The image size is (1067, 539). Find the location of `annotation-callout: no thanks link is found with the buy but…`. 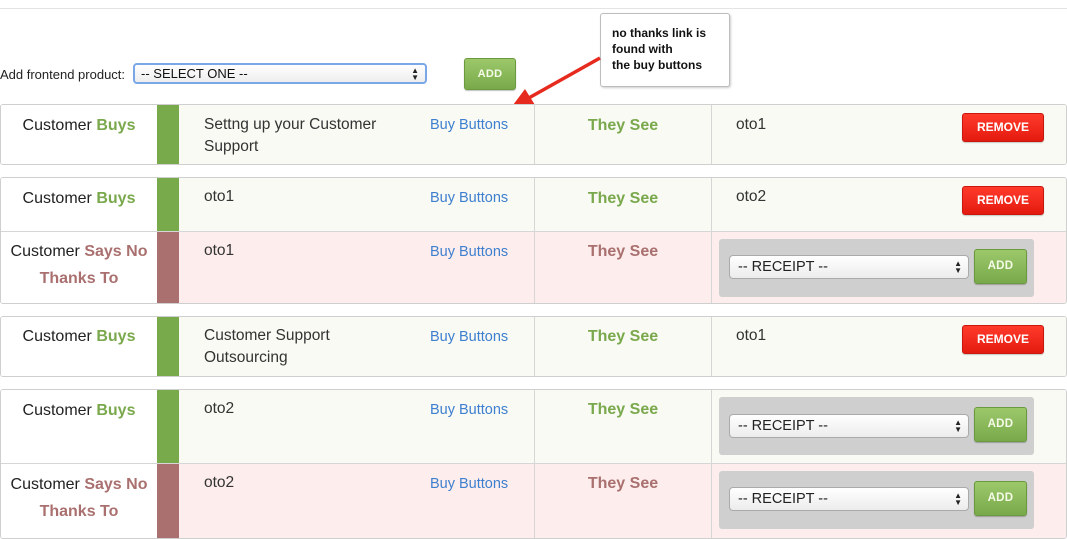

annotation-callout: no thanks link is found with the buy but… is located at coordinates (665, 50).